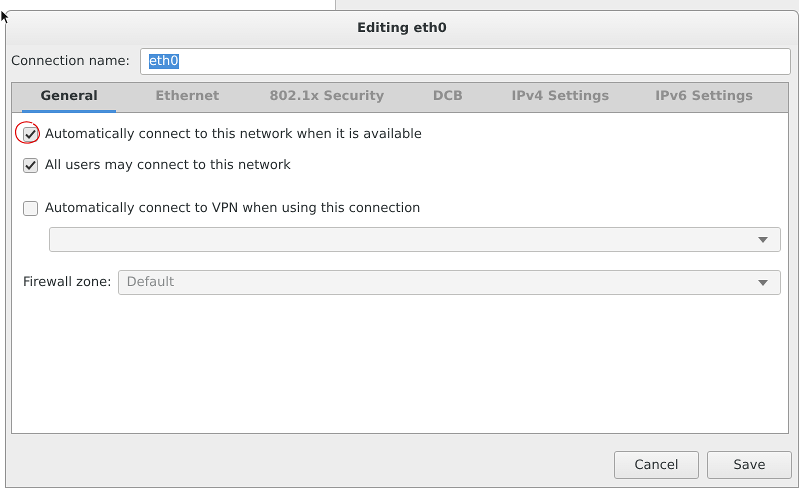  What do you see at coordinates (69, 98) in the screenshot?
I see `tab: General` at bounding box center [69, 98].